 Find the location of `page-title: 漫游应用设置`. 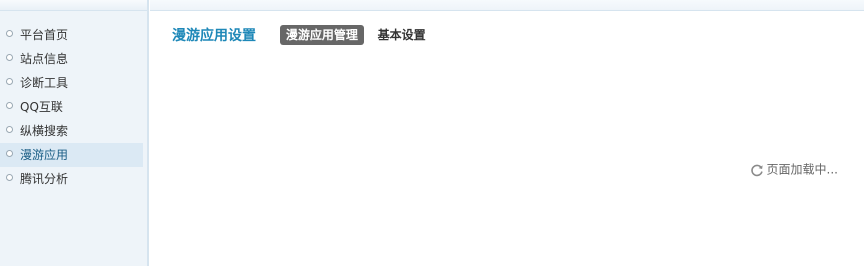

page-title: 漫游应用设置 is located at coordinates (214, 36).